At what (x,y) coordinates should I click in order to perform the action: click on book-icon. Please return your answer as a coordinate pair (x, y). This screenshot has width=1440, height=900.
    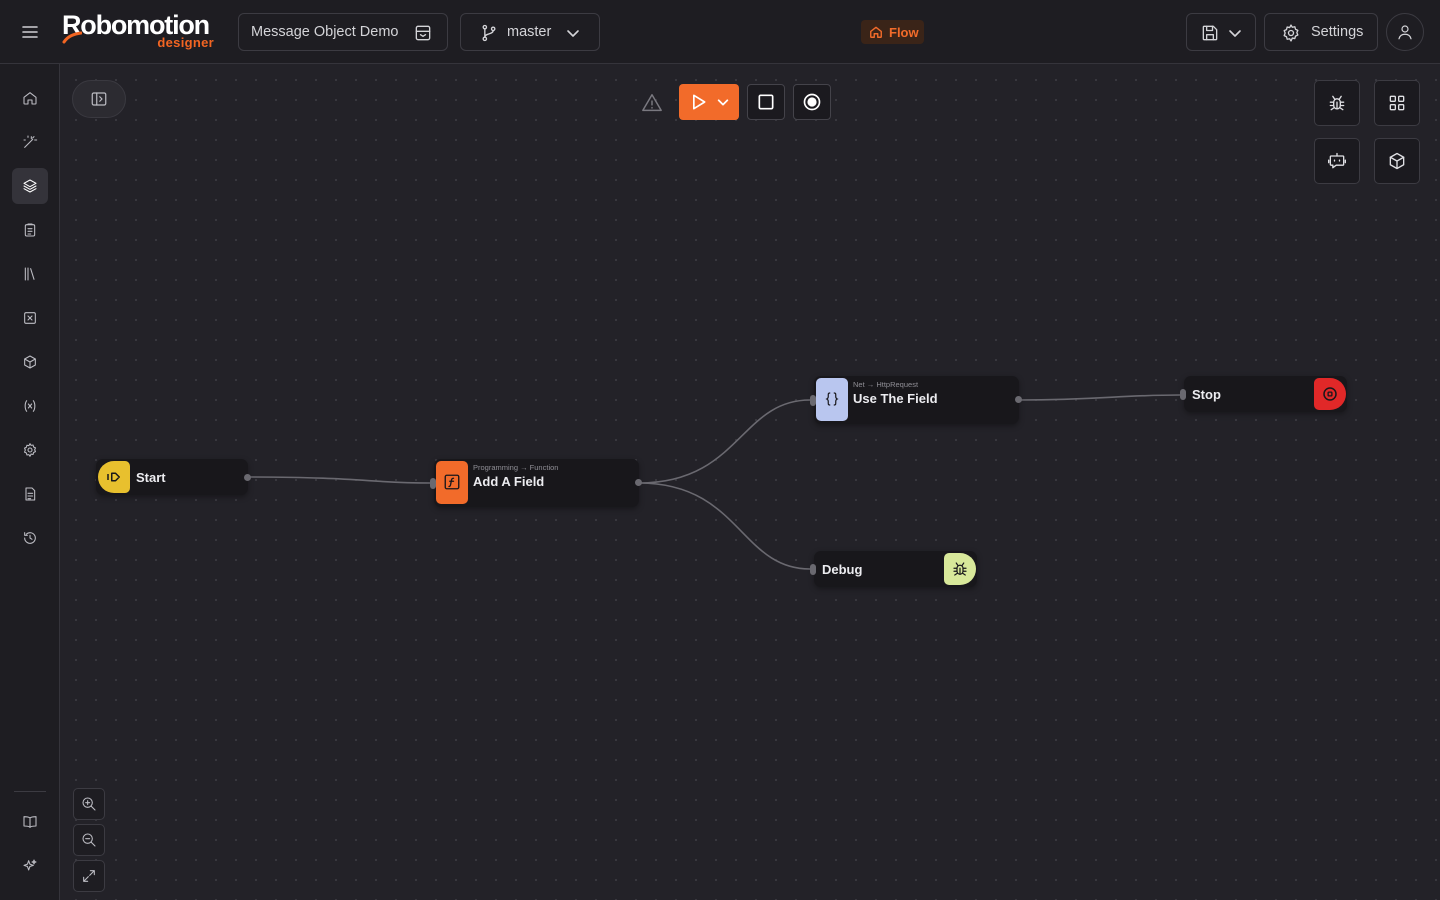
    Looking at the image, I should click on (30, 822).